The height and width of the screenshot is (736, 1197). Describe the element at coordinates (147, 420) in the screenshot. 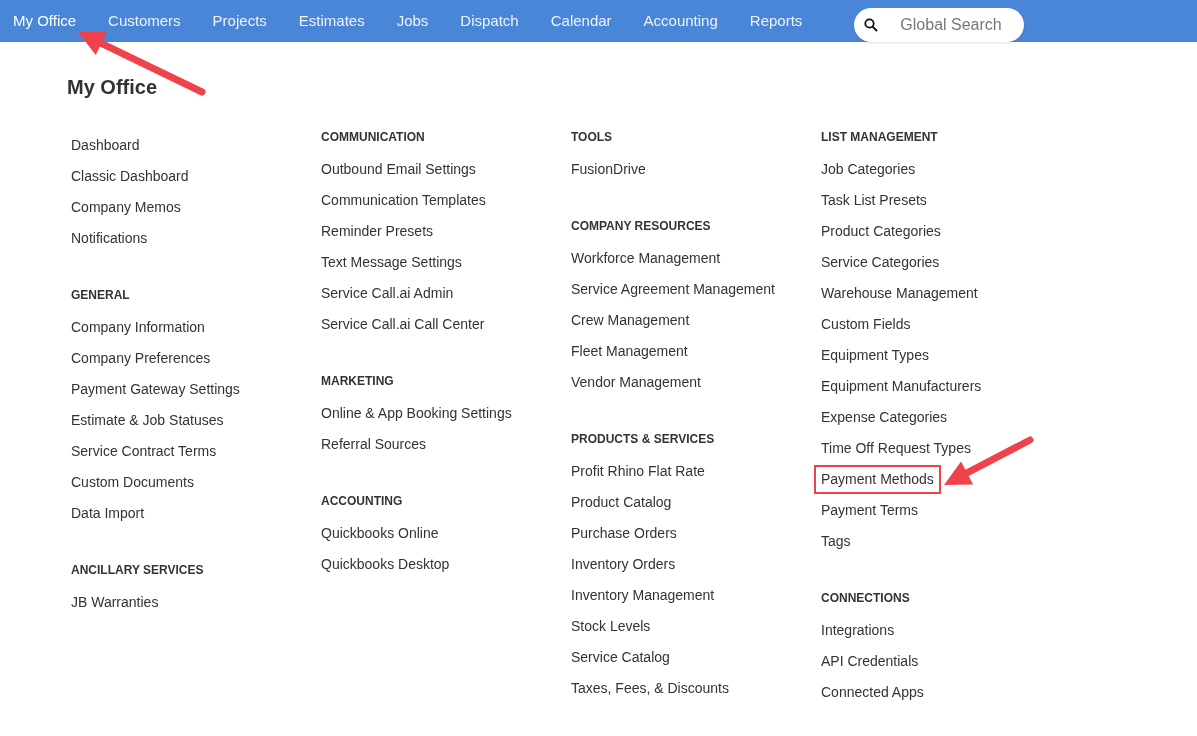

I see `menu-link: Estimate & Job Statuses` at that location.